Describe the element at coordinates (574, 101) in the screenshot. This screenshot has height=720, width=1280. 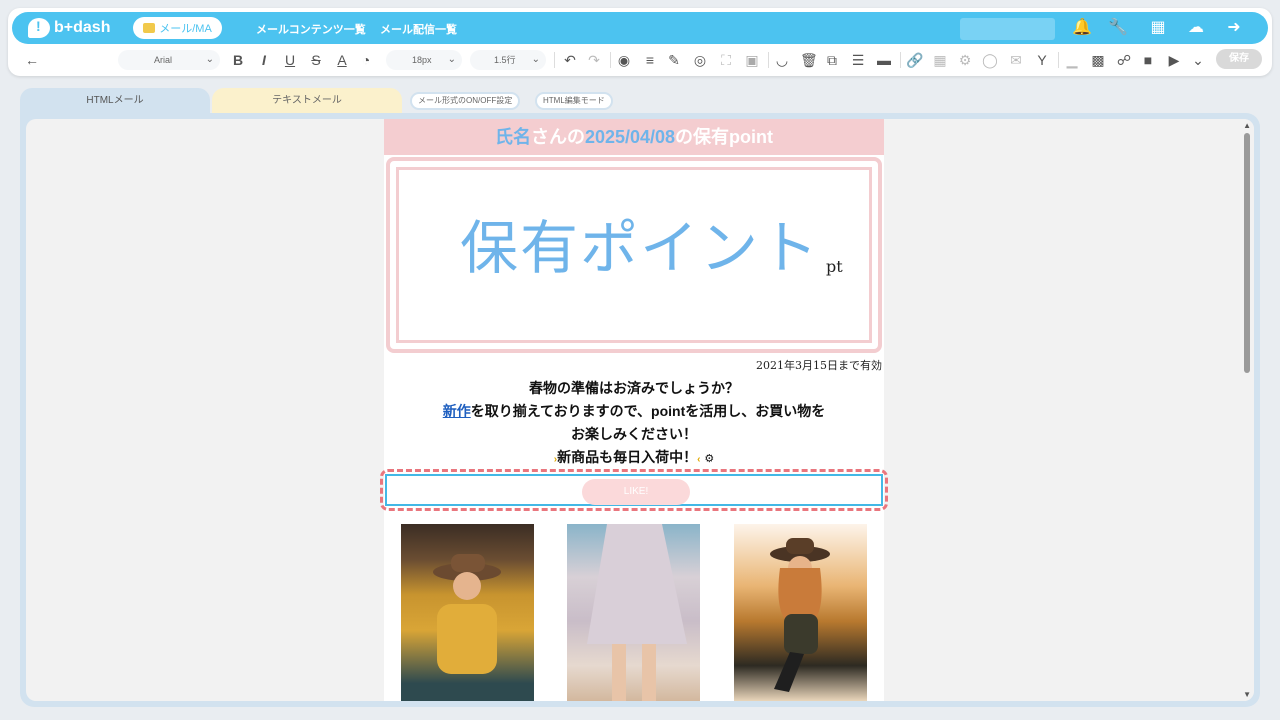
I see `html-edit-mode-button: HTML編集モード` at that location.